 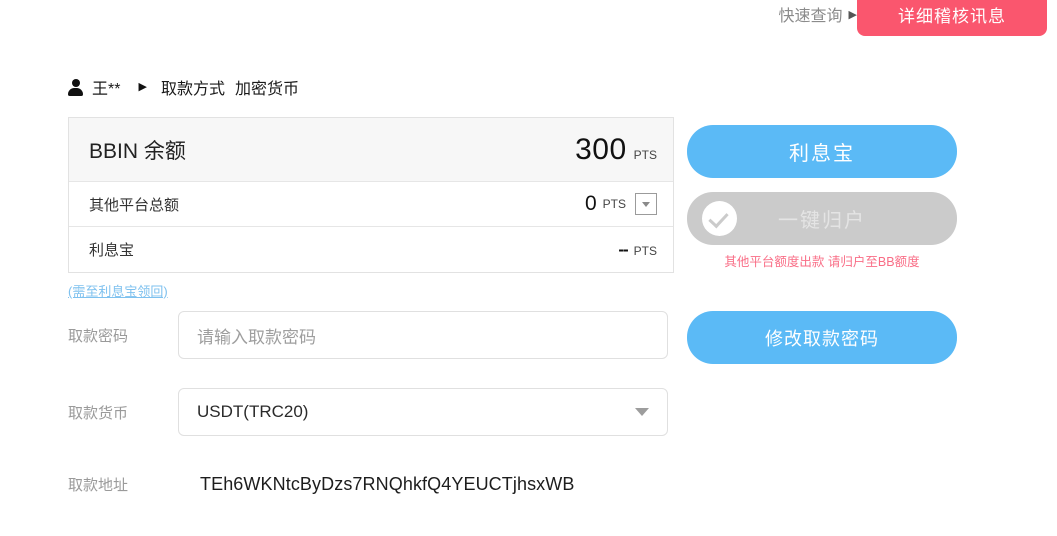 What do you see at coordinates (256, 337) in the screenshot?
I see `withdraw-password-placeholder: 请输入取款密码` at bounding box center [256, 337].